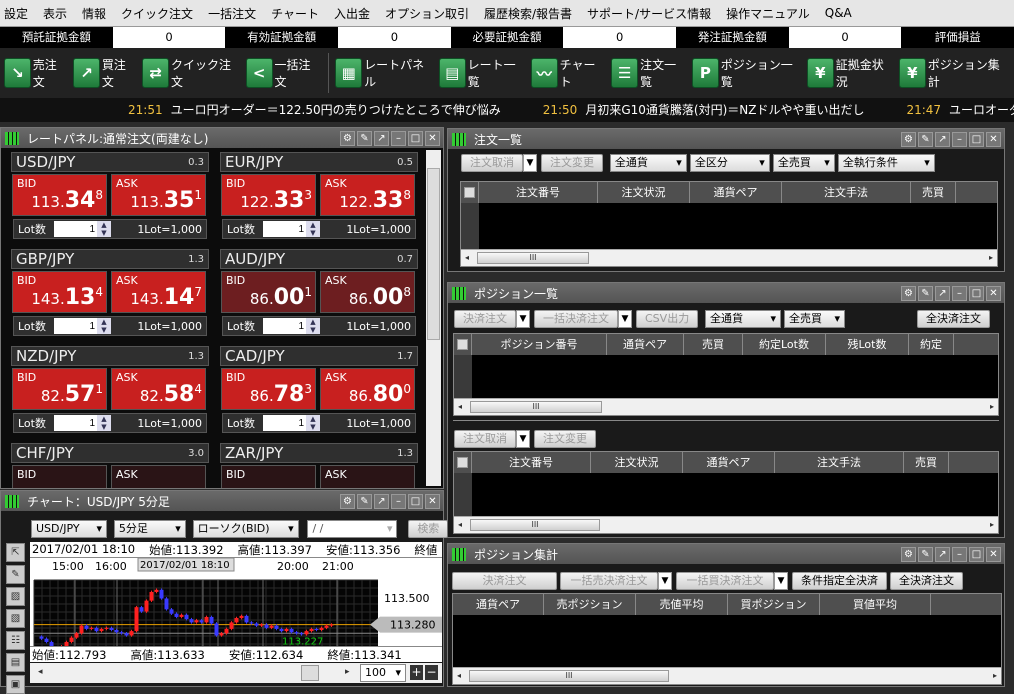  I want to click on chart-style-select: ローソク(BID) ▾, so click(245, 529).